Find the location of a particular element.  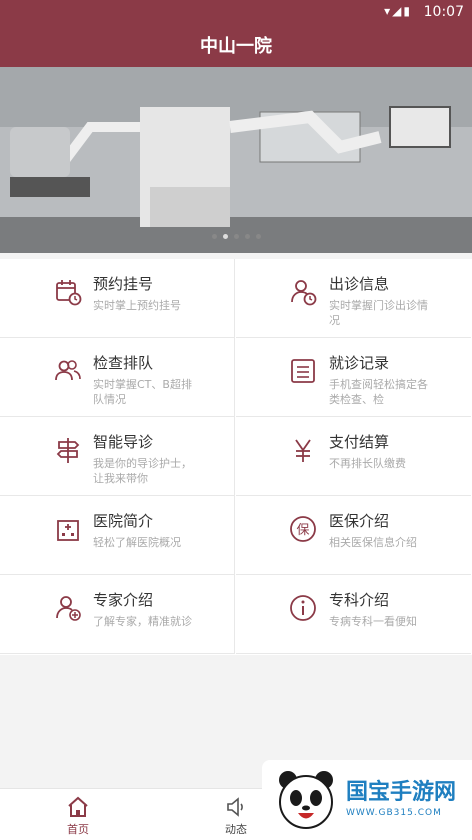

menu-desc: 相关医保信息介绍 is located at coordinates (373, 542).